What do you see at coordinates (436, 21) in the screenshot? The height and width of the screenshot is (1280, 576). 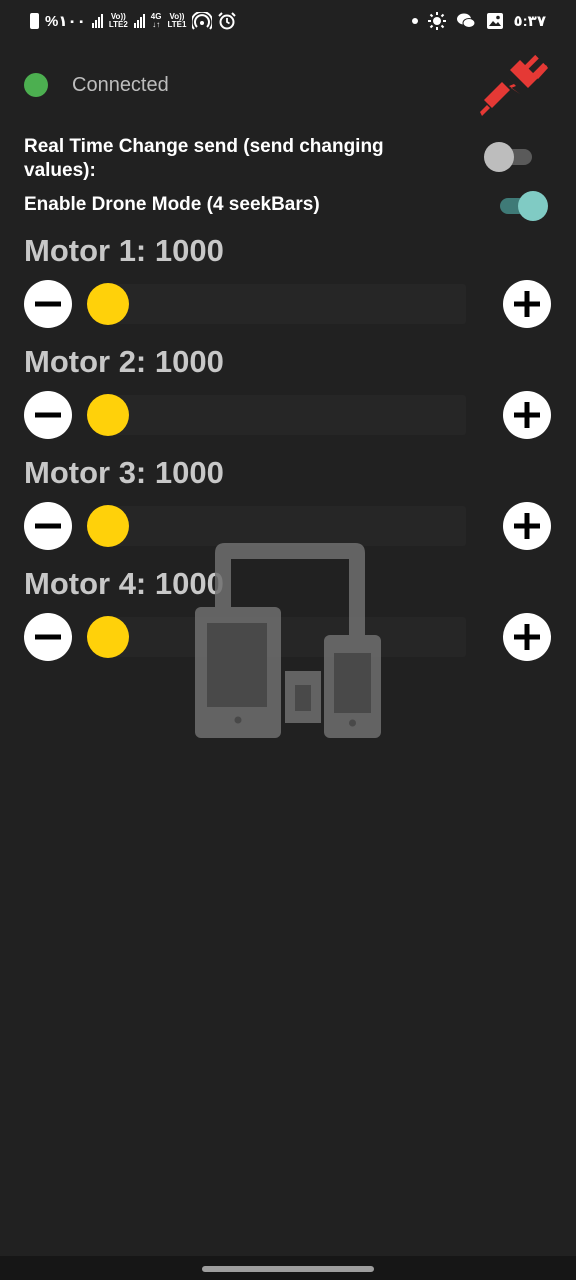 I see `brightness-icon` at bounding box center [436, 21].